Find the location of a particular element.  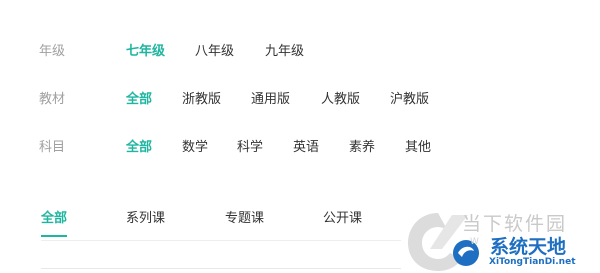

tab-public: 公开课 is located at coordinates (342, 216).